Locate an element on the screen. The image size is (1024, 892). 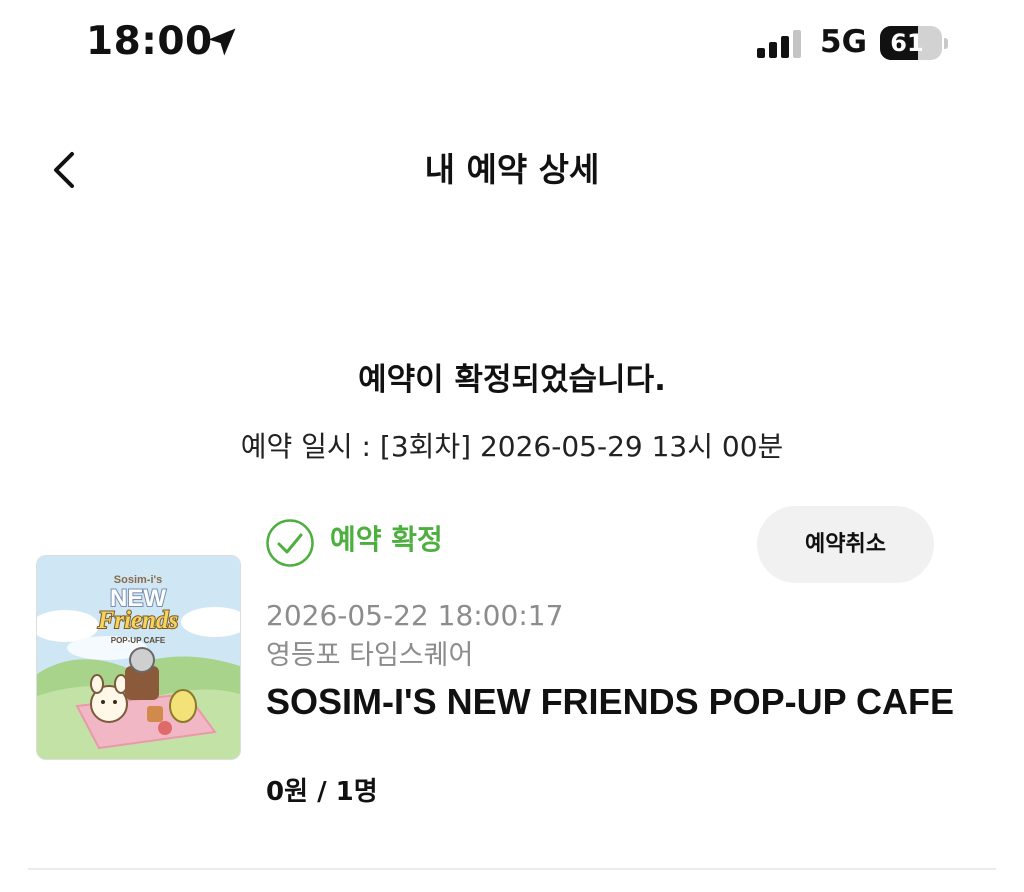
booked-at-timestamp: 2026-05-22 18:00:17 is located at coordinates (415, 615).